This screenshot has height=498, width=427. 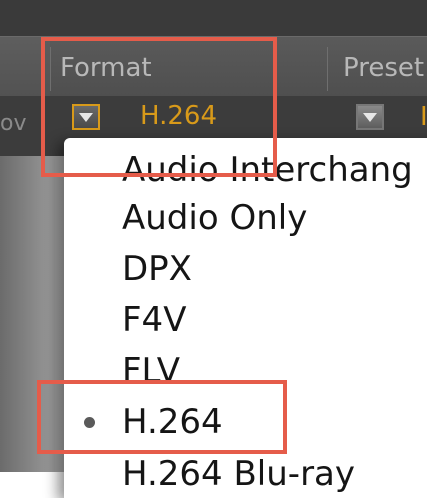 I want to click on row-truncated-text: ov, so click(x=13, y=123).